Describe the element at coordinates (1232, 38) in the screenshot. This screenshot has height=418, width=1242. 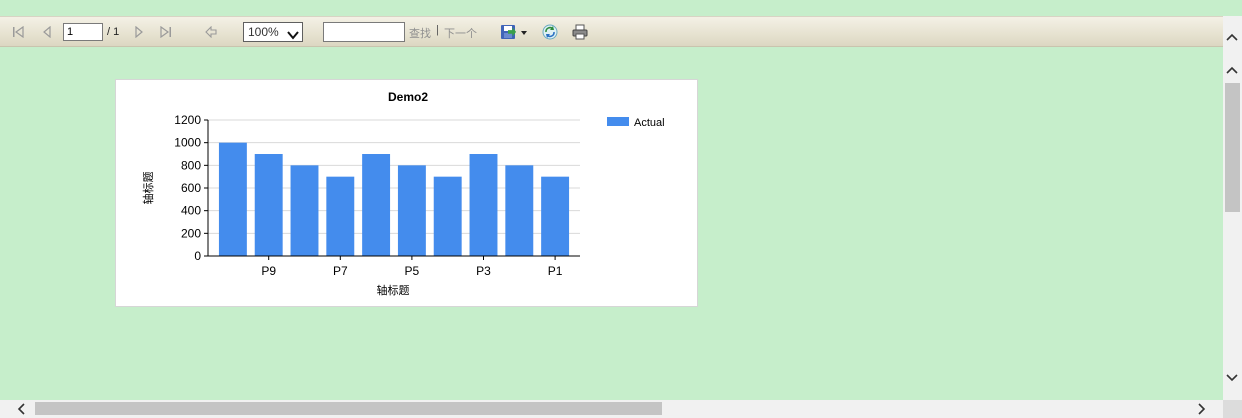
I see `chevron-up-icon` at that location.